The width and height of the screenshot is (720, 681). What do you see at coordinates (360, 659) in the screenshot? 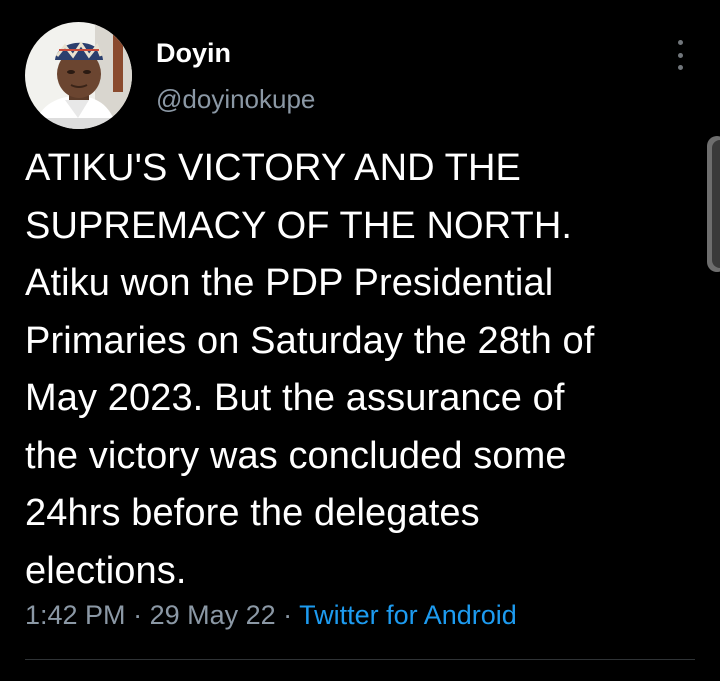
I see `divider` at bounding box center [360, 659].